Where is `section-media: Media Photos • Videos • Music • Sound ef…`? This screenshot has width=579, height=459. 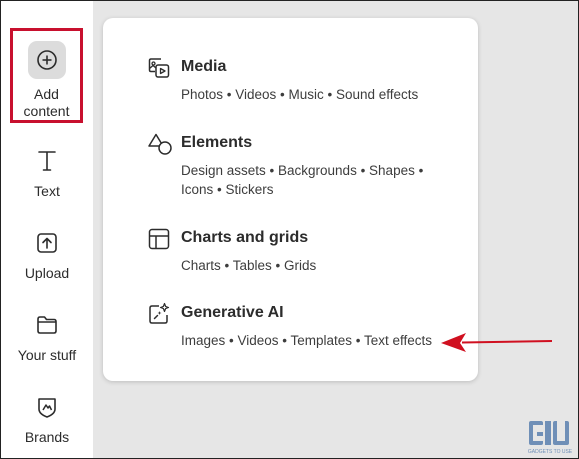
section-media: Media Photos • Videos • Music • Sound ef… is located at coordinates (307, 79).